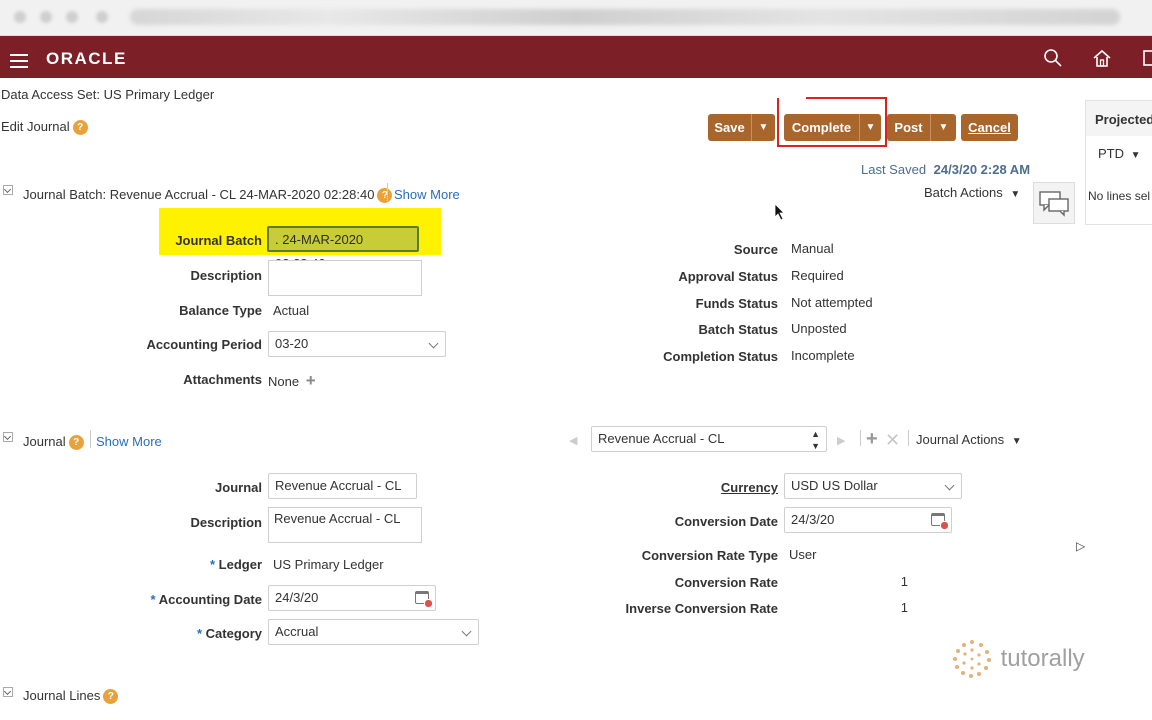 This screenshot has height=720, width=1152. Describe the element at coordinates (206, 633) in the screenshot. I see `category-label: * Category` at that location.